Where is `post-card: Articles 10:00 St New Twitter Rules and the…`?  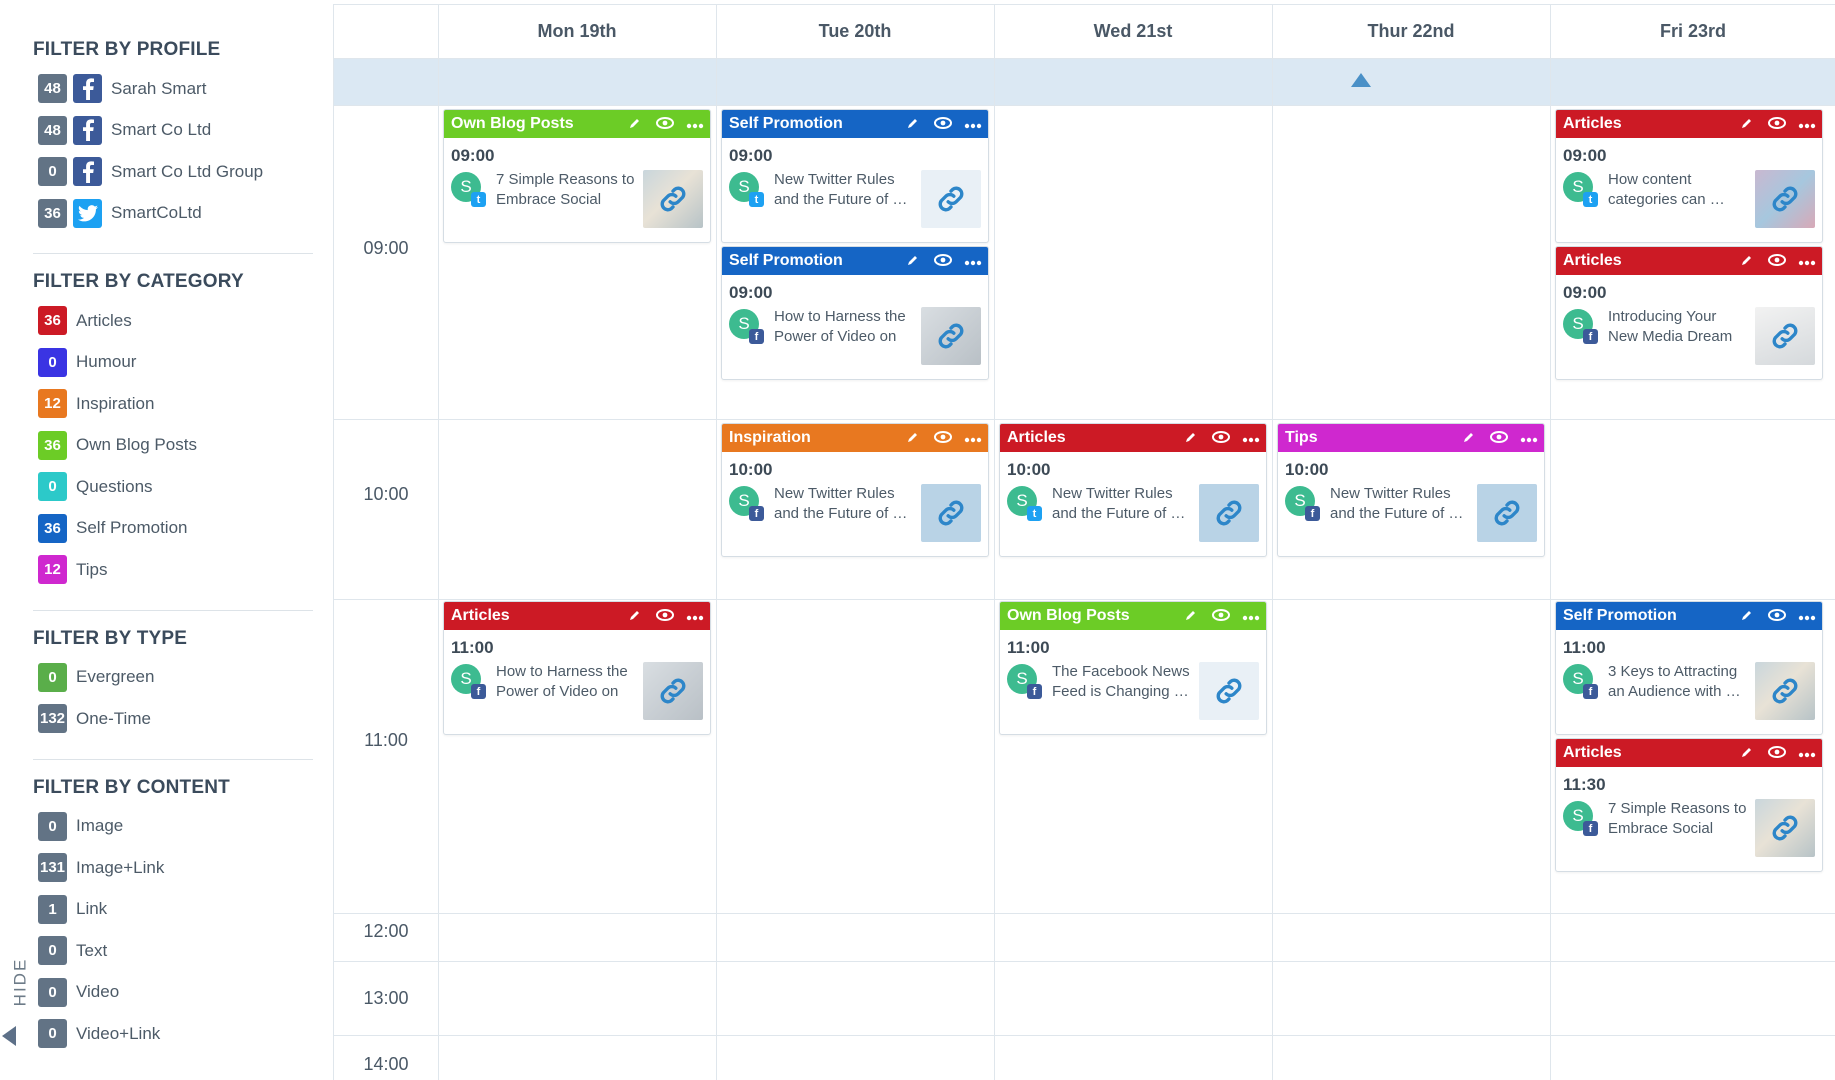
post-card: Articles 10:00 St New Twitter Rules and the… is located at coordinates (1133, 490).